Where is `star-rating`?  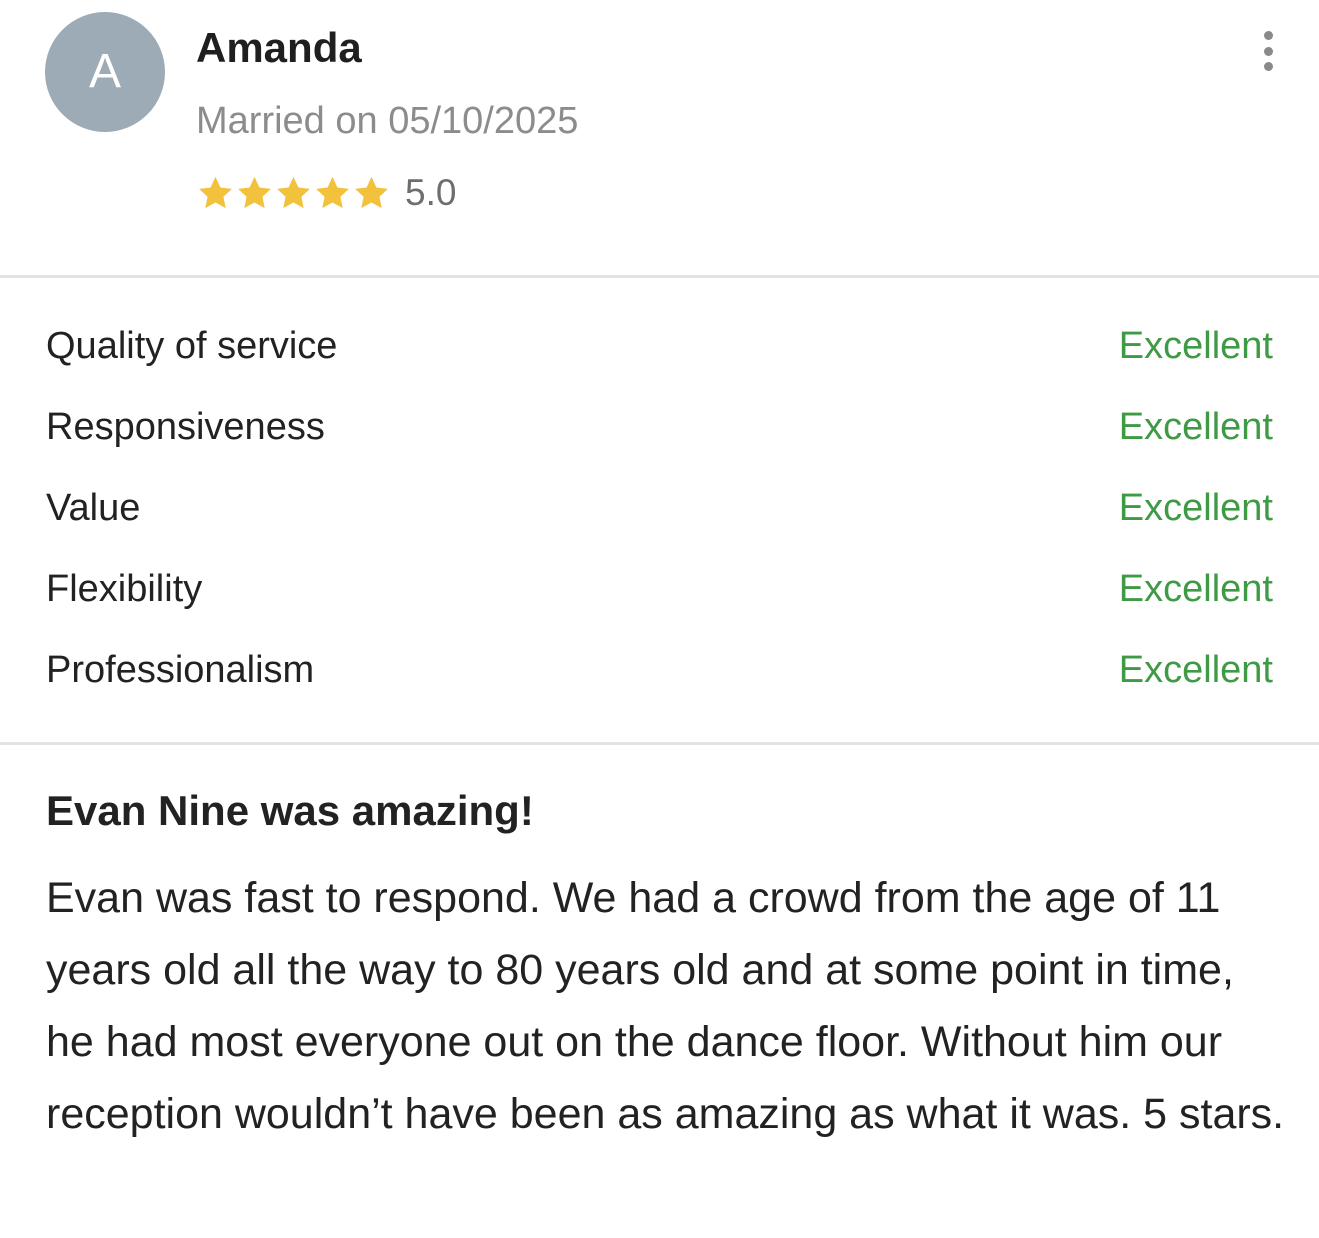
star-rating is located at coordinates (293, 193).